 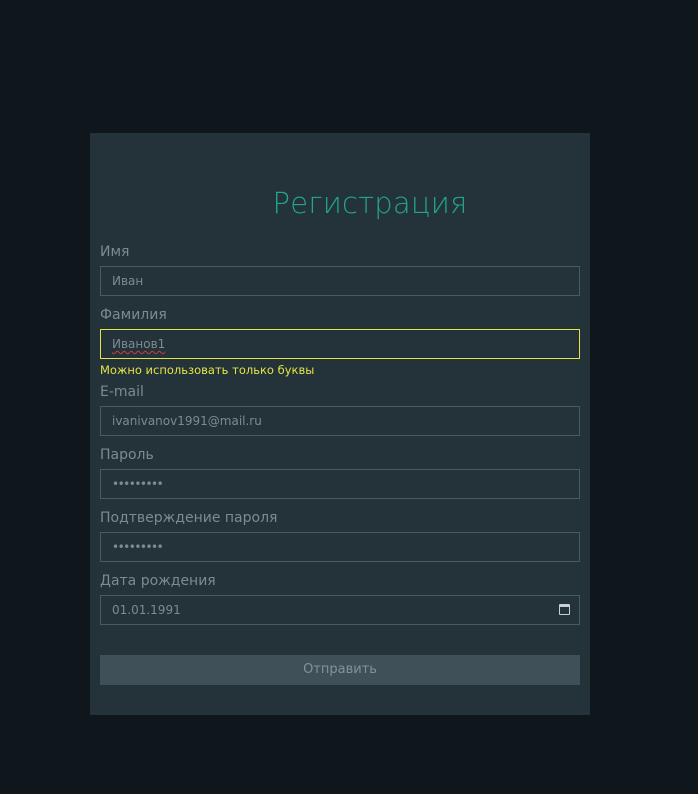 I want to click on password-confirm-label: Подтверждение пароля, so click(x=189, y=518).